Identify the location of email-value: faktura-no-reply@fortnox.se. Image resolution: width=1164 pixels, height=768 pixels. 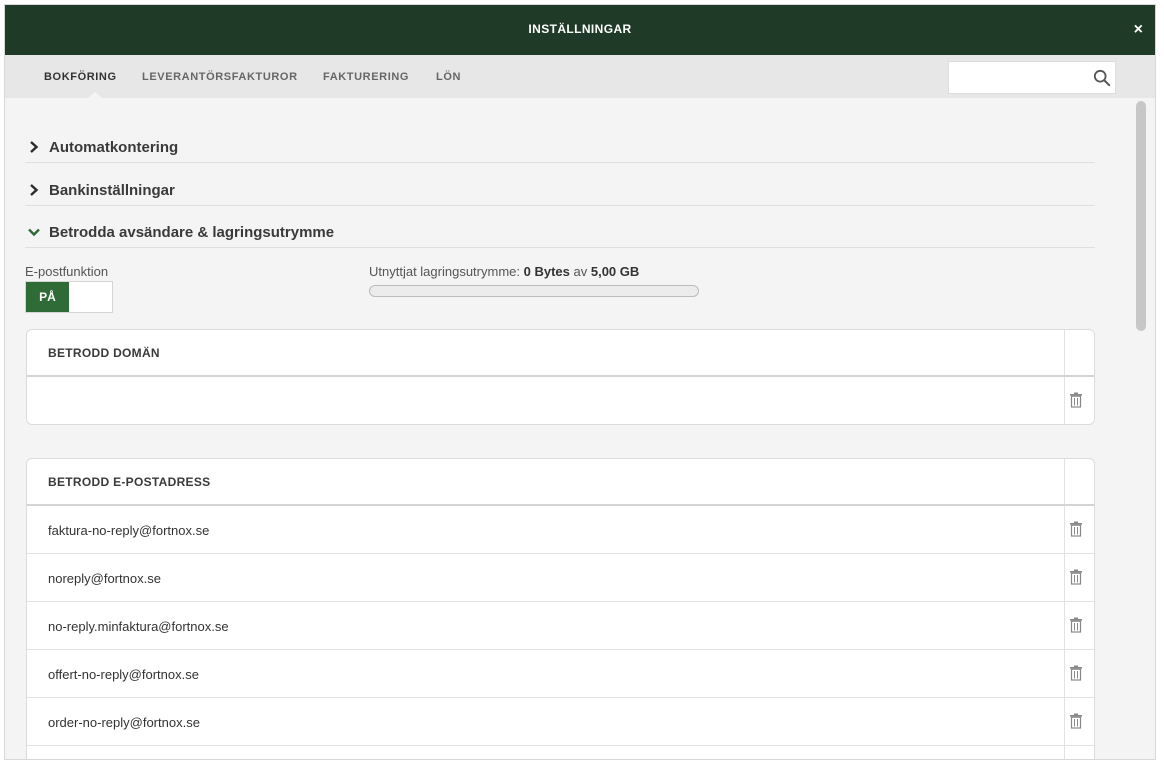
(129, 530).